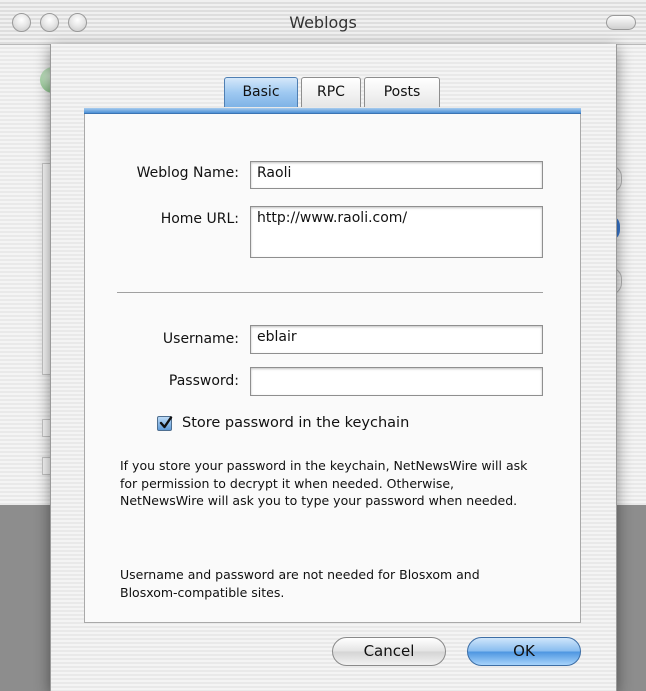 This screenshot has width=646, height=691. I want to click on weblog-name-field: Raoli, so click(396, 175).